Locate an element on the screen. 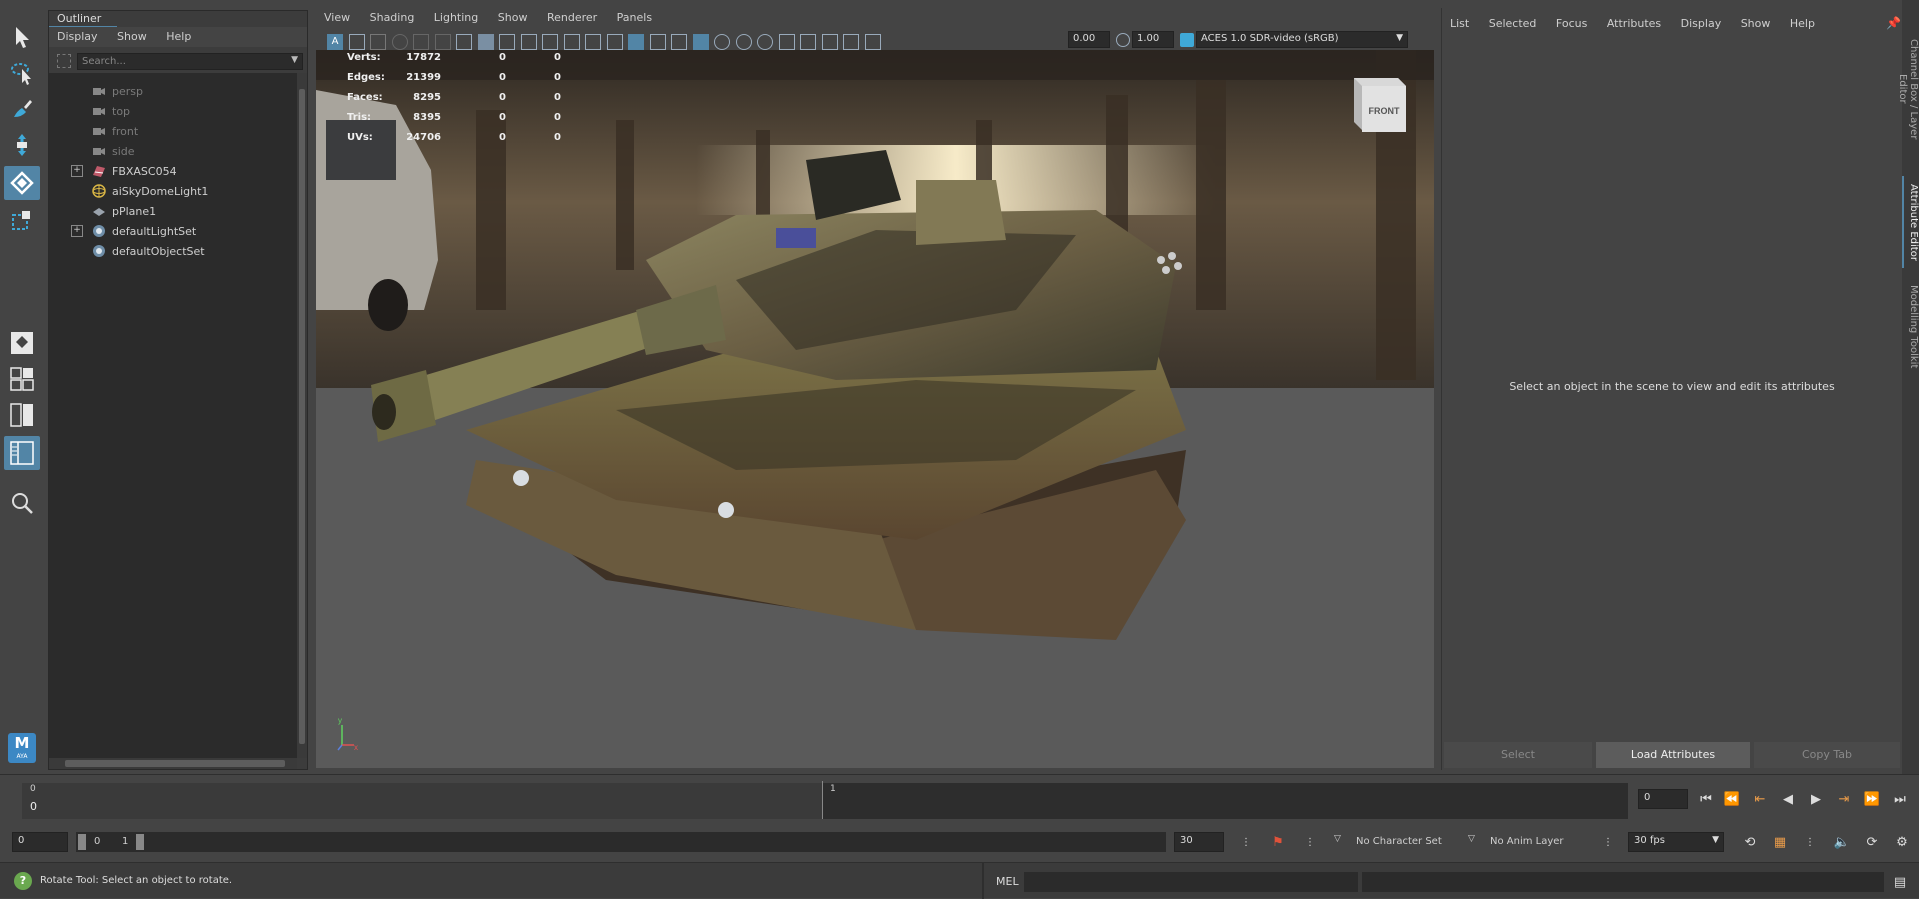 The width and height of the screenshot is (1919, 899). textured-icon is located at coordinates (679, 42).